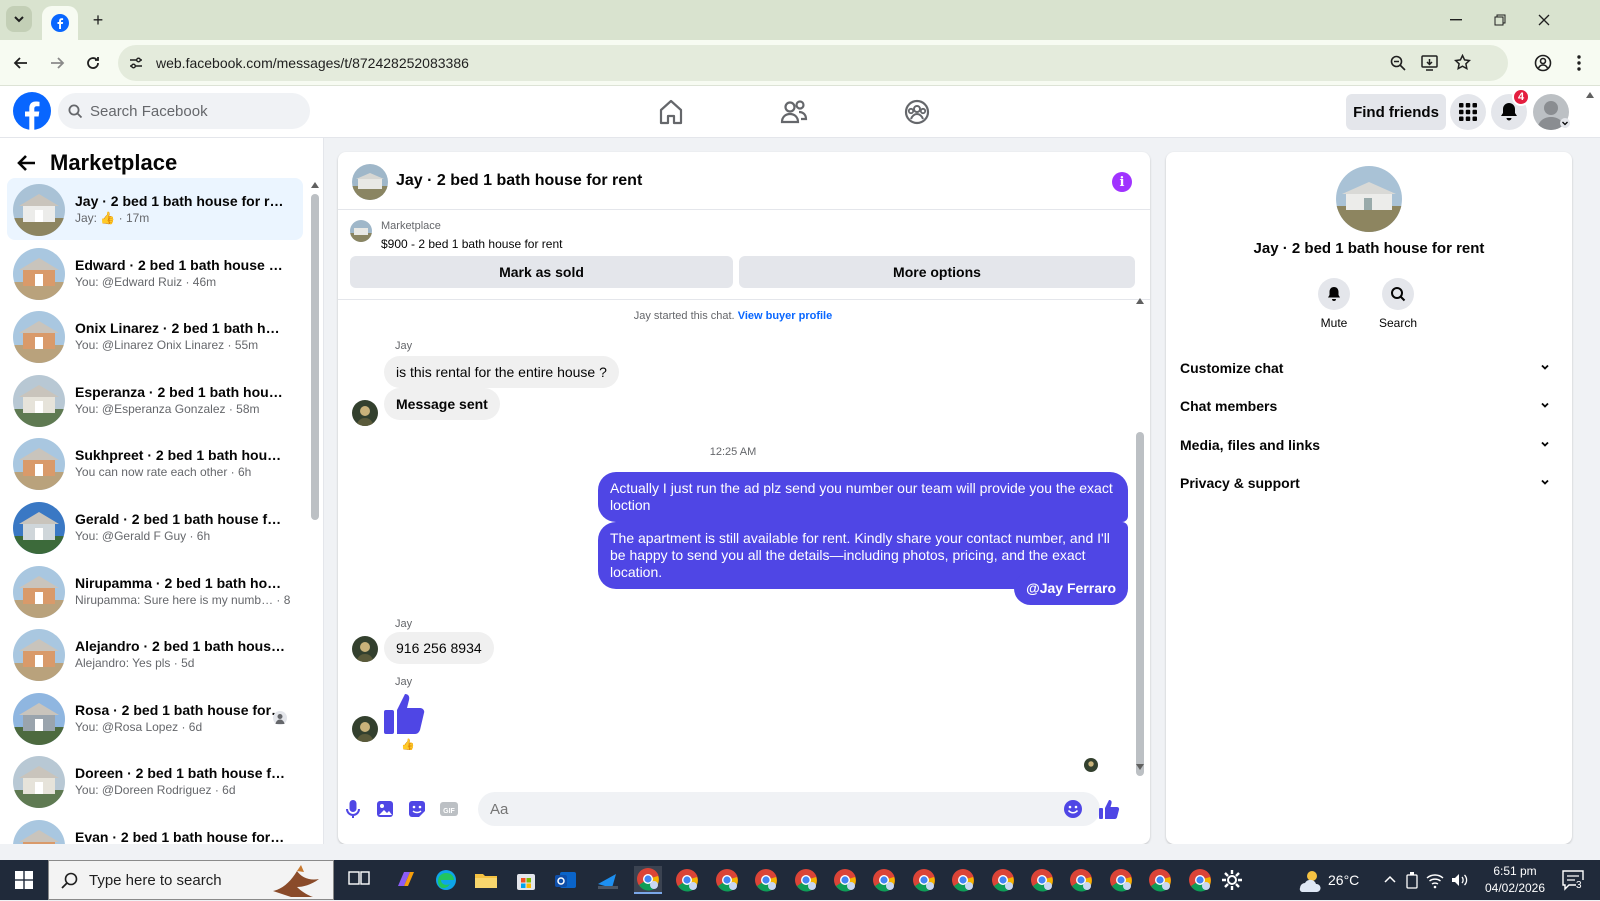 Image resolution: width=1600 pixels, height=901 pixels. What do you see at coordinates (917, 112) in the screenshot?
I see `groups-nav-button` at bounding box center [917, 112].